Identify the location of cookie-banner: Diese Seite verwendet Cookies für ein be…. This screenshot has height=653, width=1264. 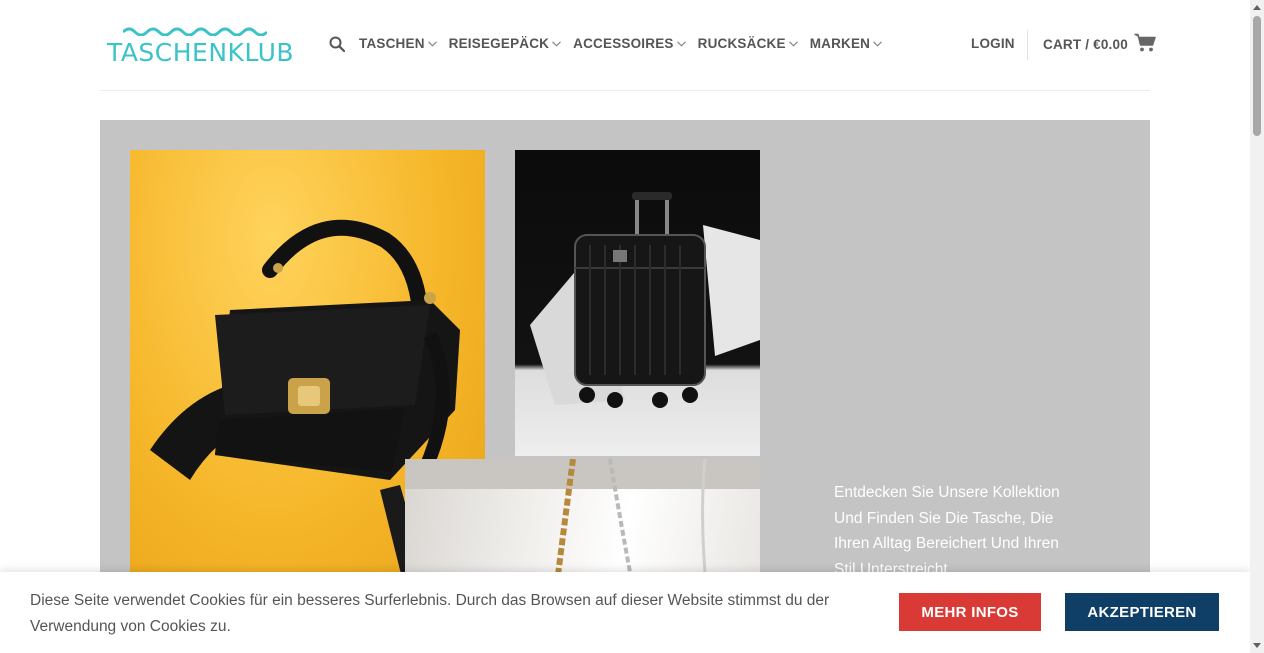
(625, 612).